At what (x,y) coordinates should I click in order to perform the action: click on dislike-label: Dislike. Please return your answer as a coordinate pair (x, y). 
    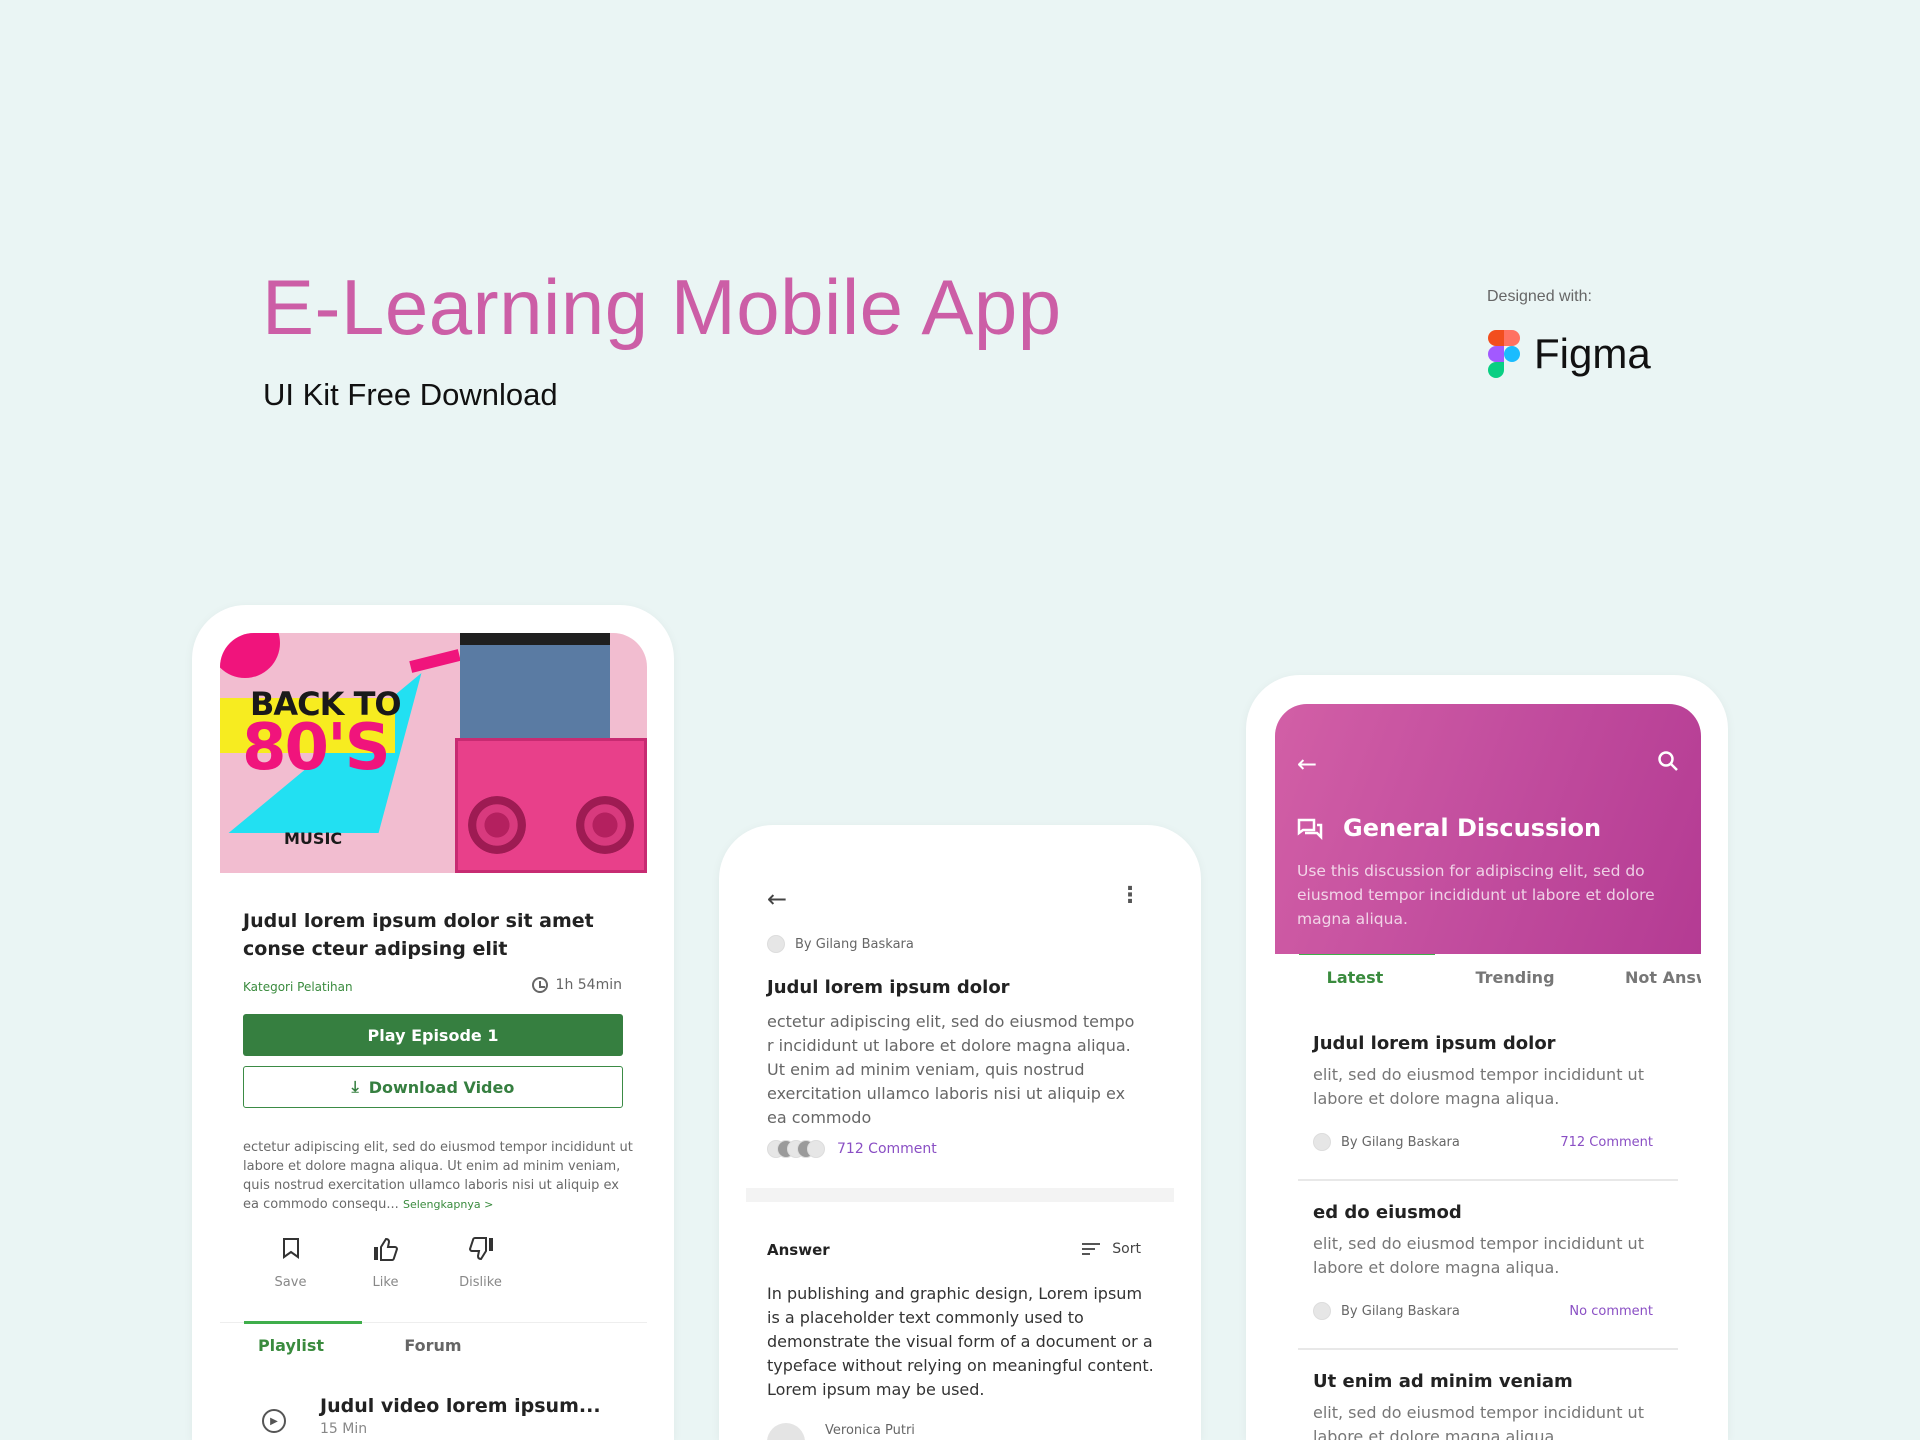
    Looking at the image, I should click on (480, 1282).